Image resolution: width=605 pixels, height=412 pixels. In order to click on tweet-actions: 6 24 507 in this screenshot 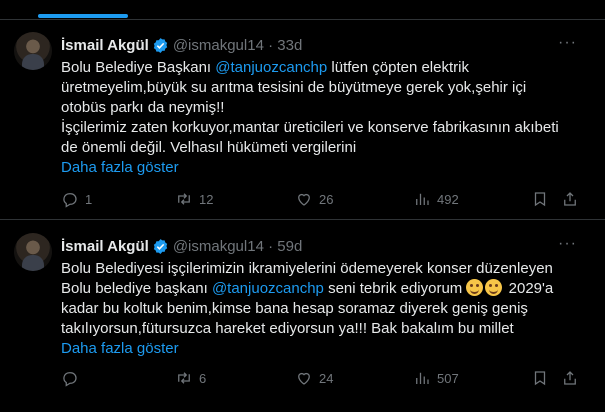, I will do `click(321, 378)`.